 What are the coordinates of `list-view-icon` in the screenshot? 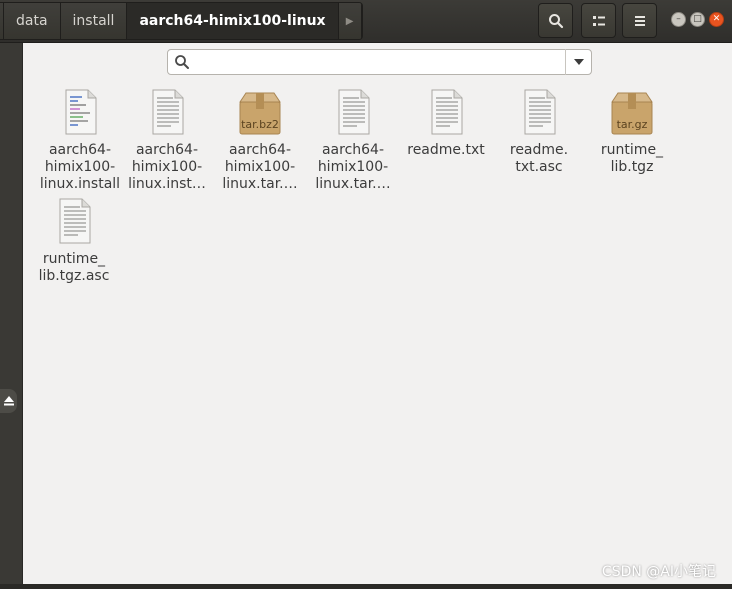 It's located at (598, 20).